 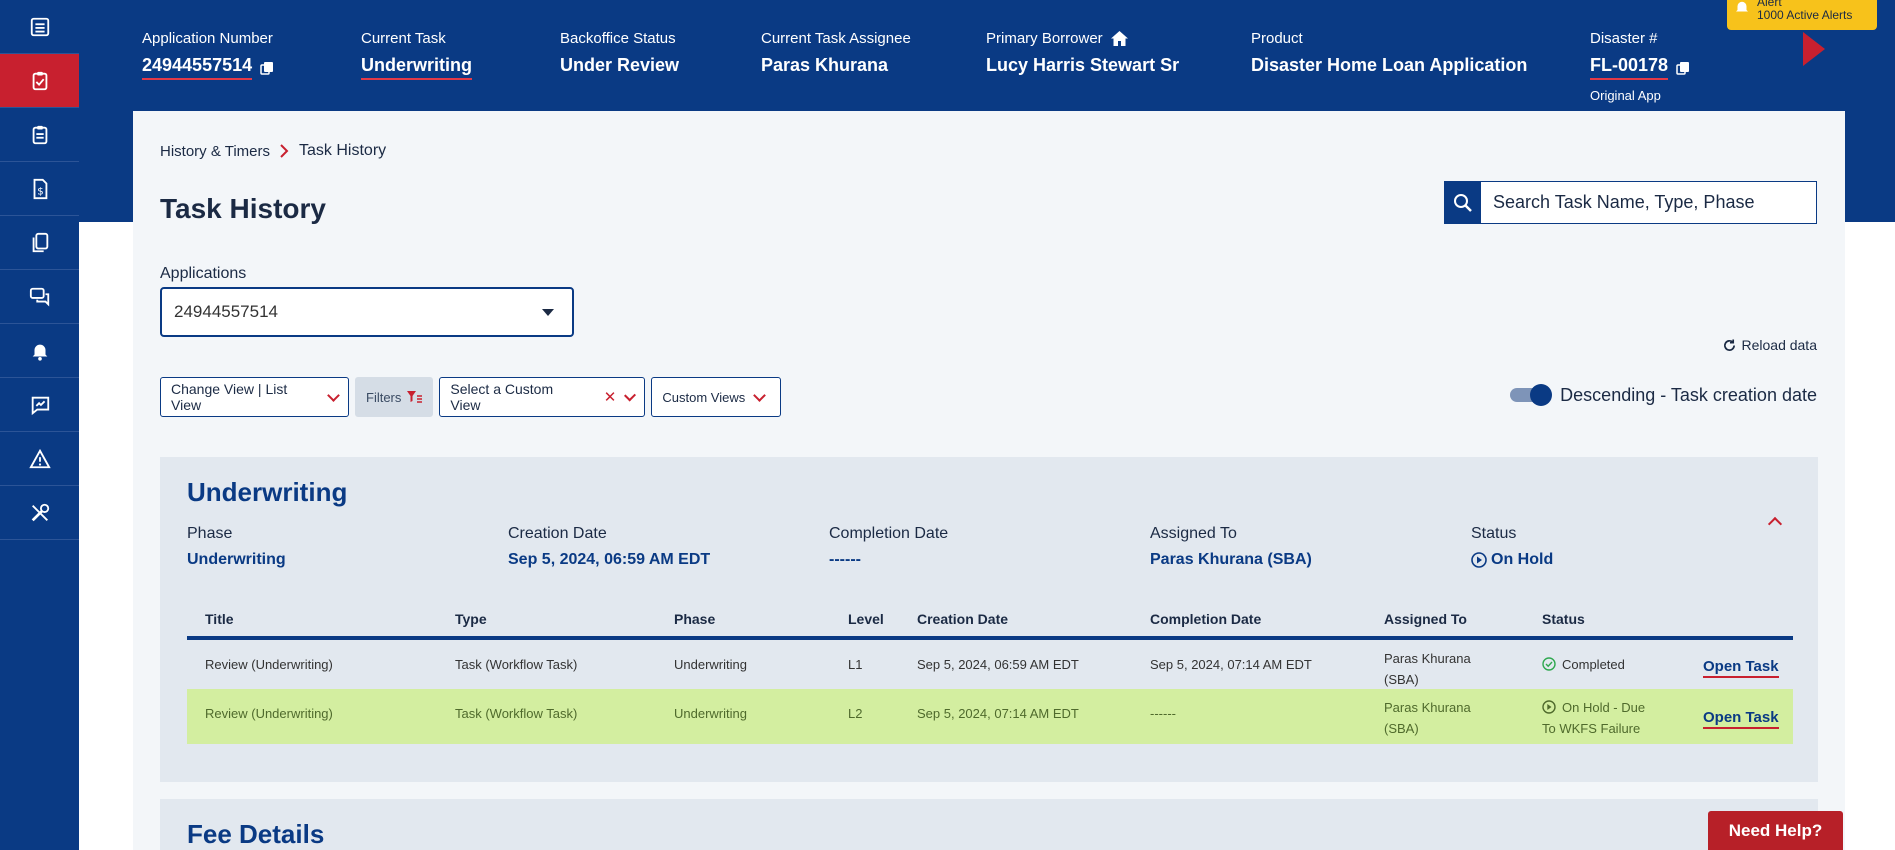 What do you see at coordinates (1583, 664) in the screenshot?
I see `cell-status: Completed` at bounding box center [1583, 664].